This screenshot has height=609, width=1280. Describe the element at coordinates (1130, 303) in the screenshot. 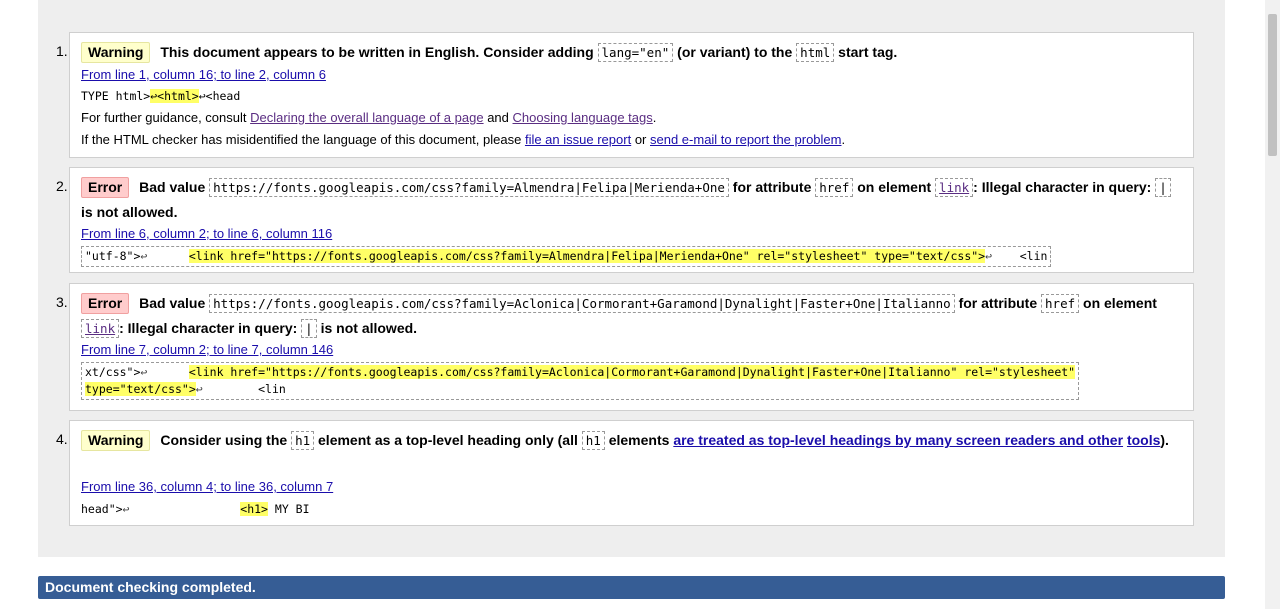

I see `message-text-part: element` at that location.